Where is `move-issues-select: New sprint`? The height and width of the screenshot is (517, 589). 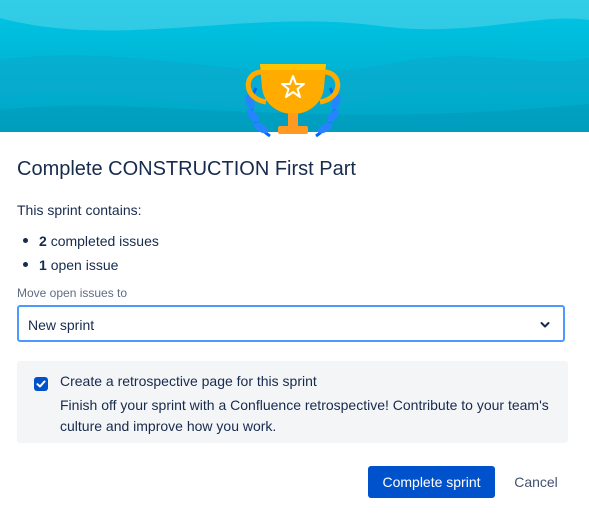
move-issues-select: New sprint is located at coordinates (291, 323).